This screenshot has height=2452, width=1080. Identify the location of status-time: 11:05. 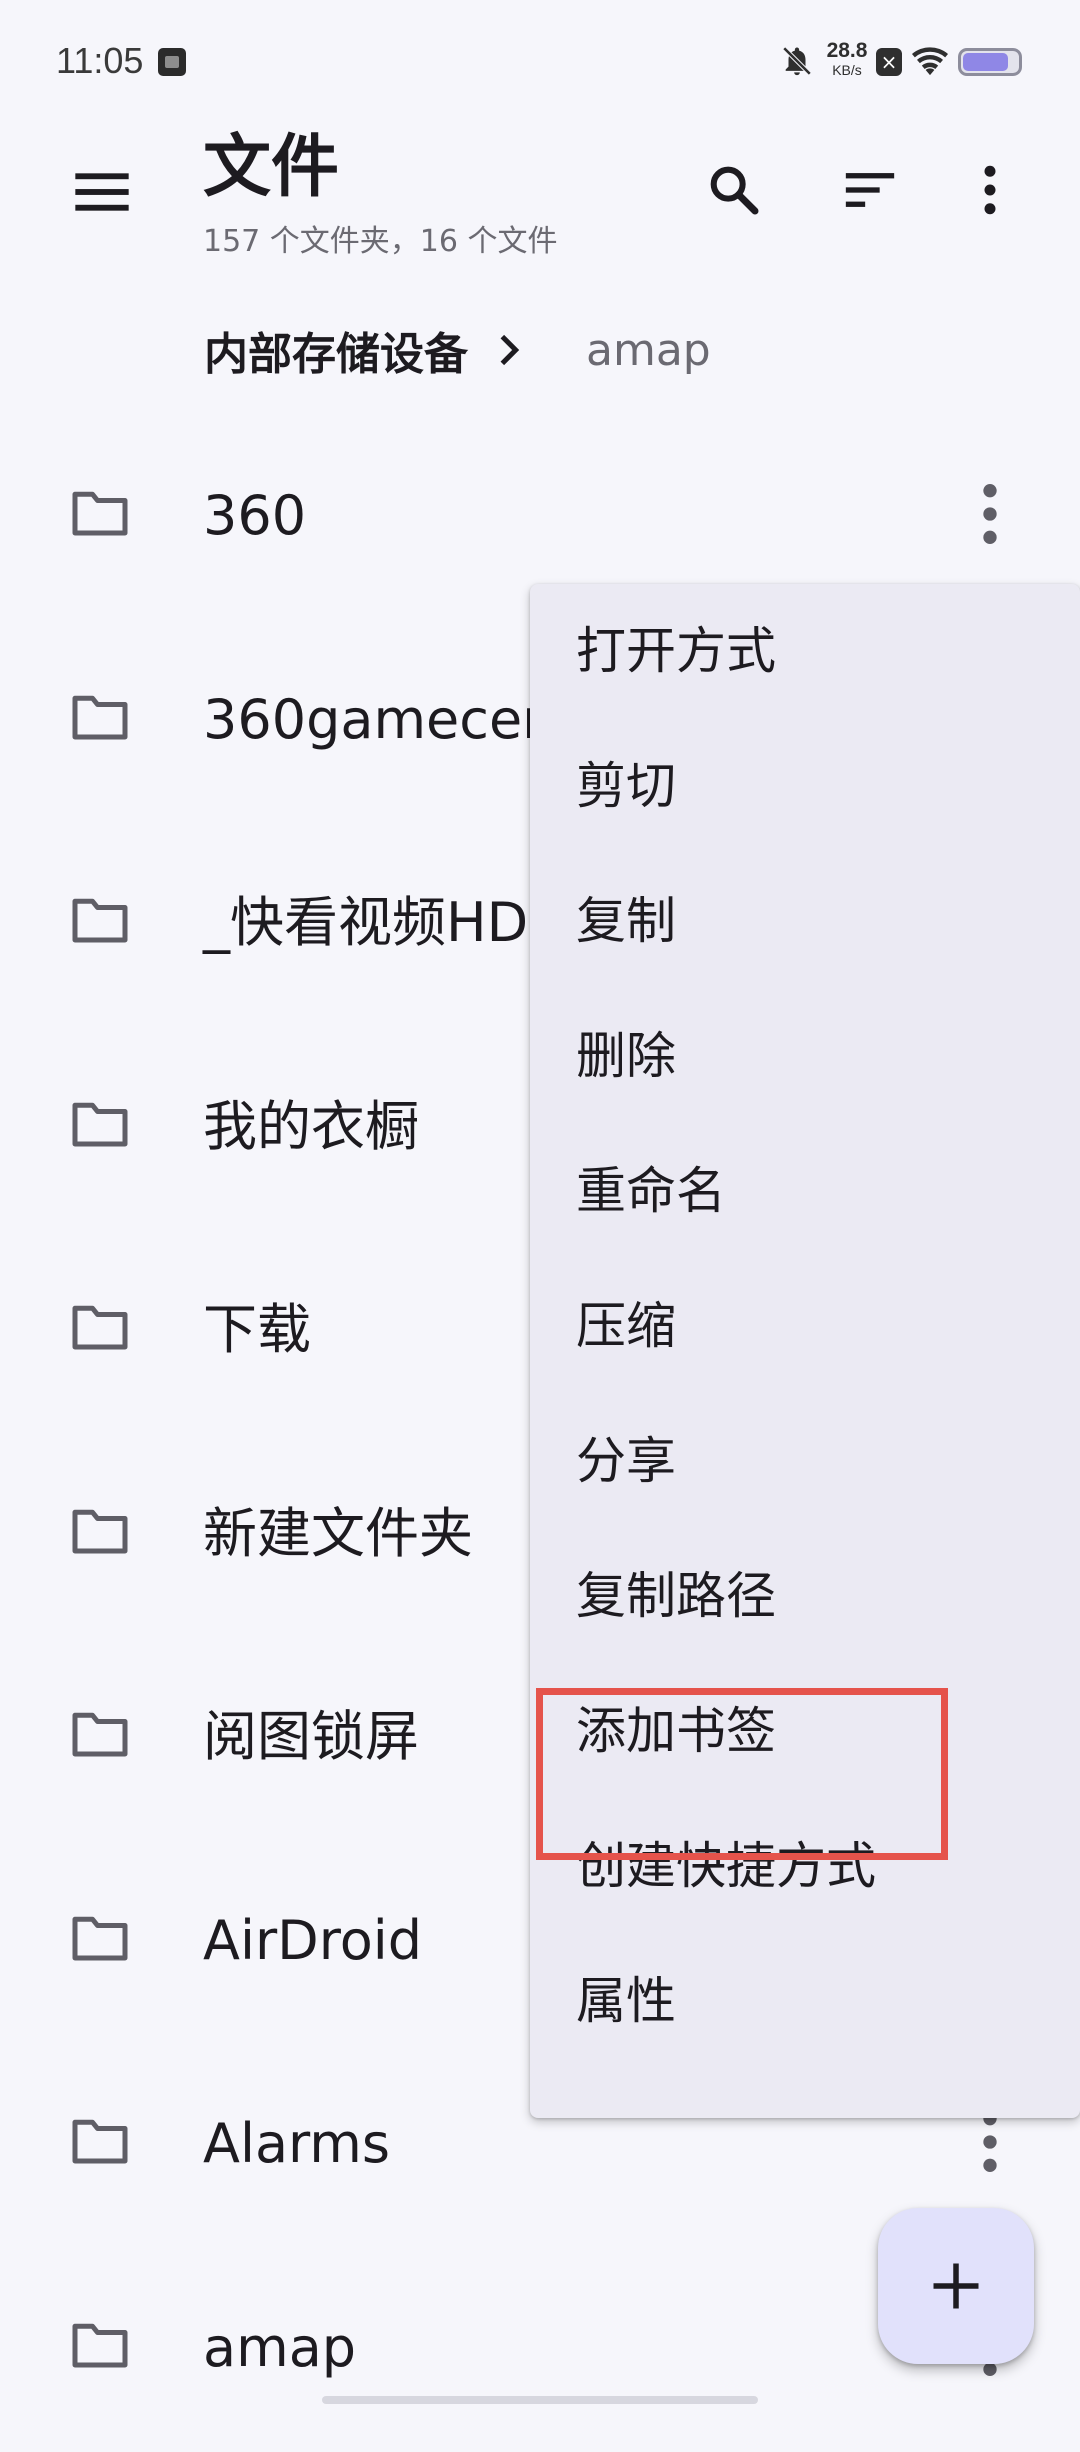
(100, 60).